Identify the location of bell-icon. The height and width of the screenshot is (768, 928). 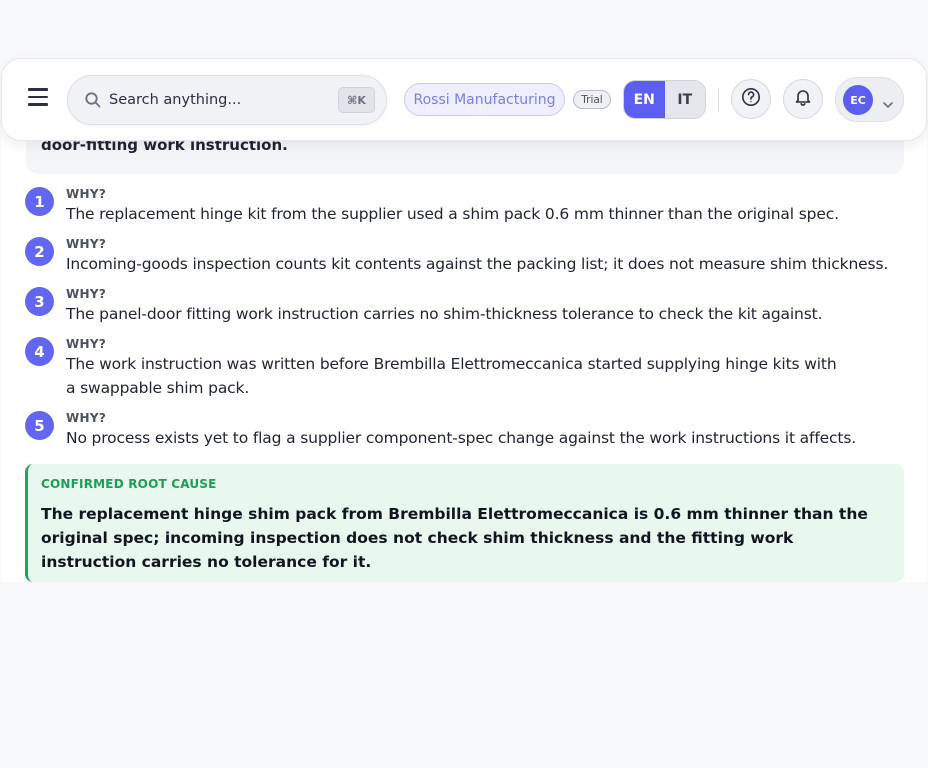
(803, 99).